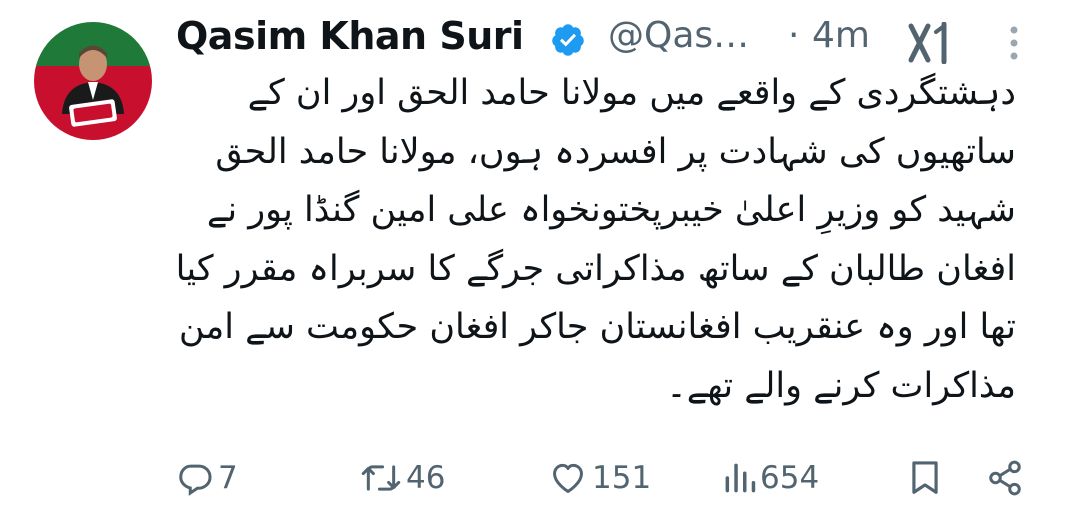  What do you see at coordinates (540, 478) in the screenshot?
I see `tweet-actions: 7 46 151 654` at bounding box center [540, 478].